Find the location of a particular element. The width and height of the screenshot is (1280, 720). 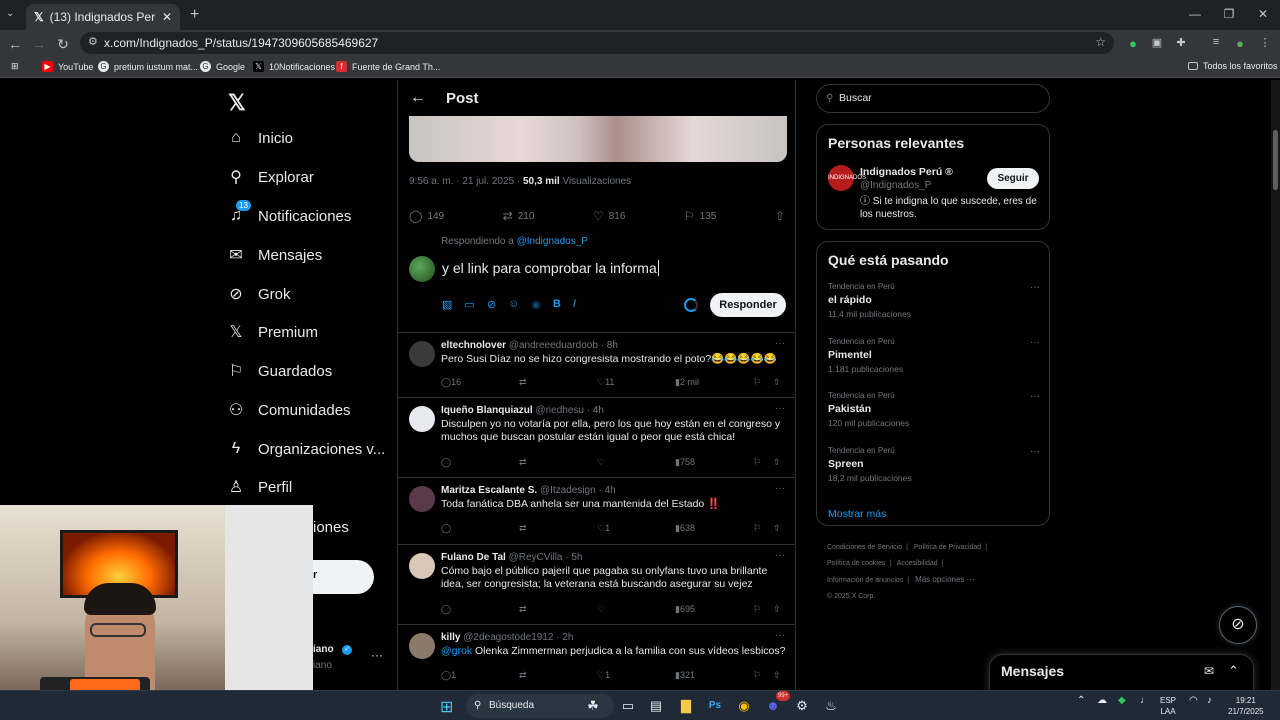

task-view-icon: ▭ is located at coordinates (628, 706).